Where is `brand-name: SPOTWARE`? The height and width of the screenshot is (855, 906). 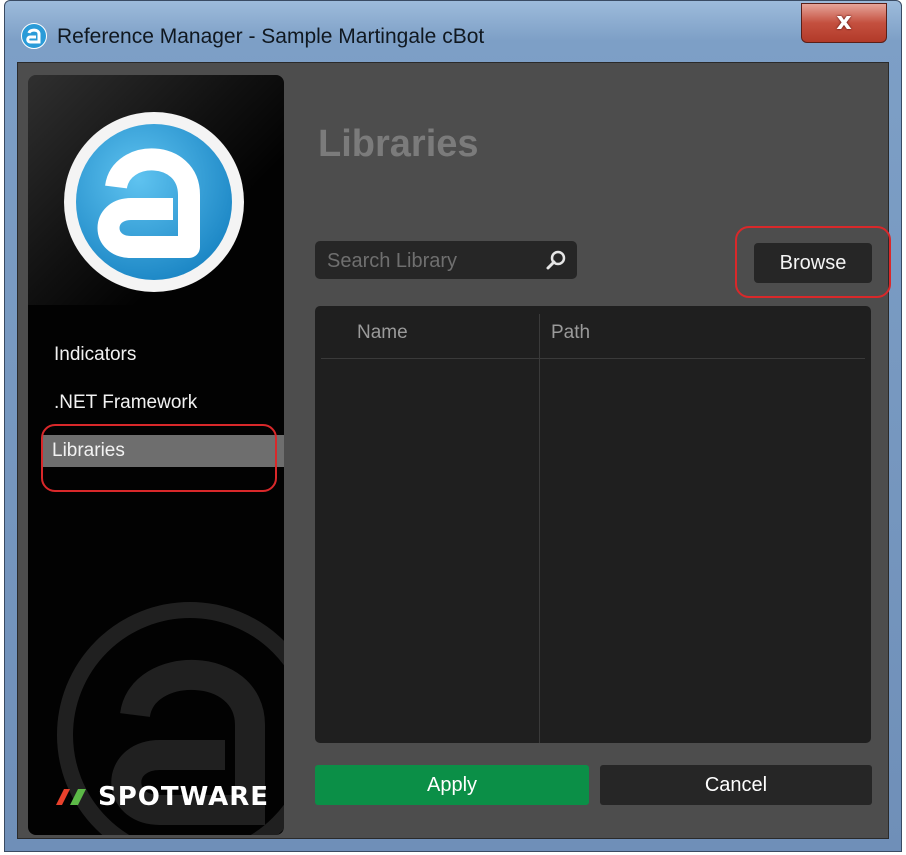
brand-name: SPOTWARE is located at coordinates (184, 797).